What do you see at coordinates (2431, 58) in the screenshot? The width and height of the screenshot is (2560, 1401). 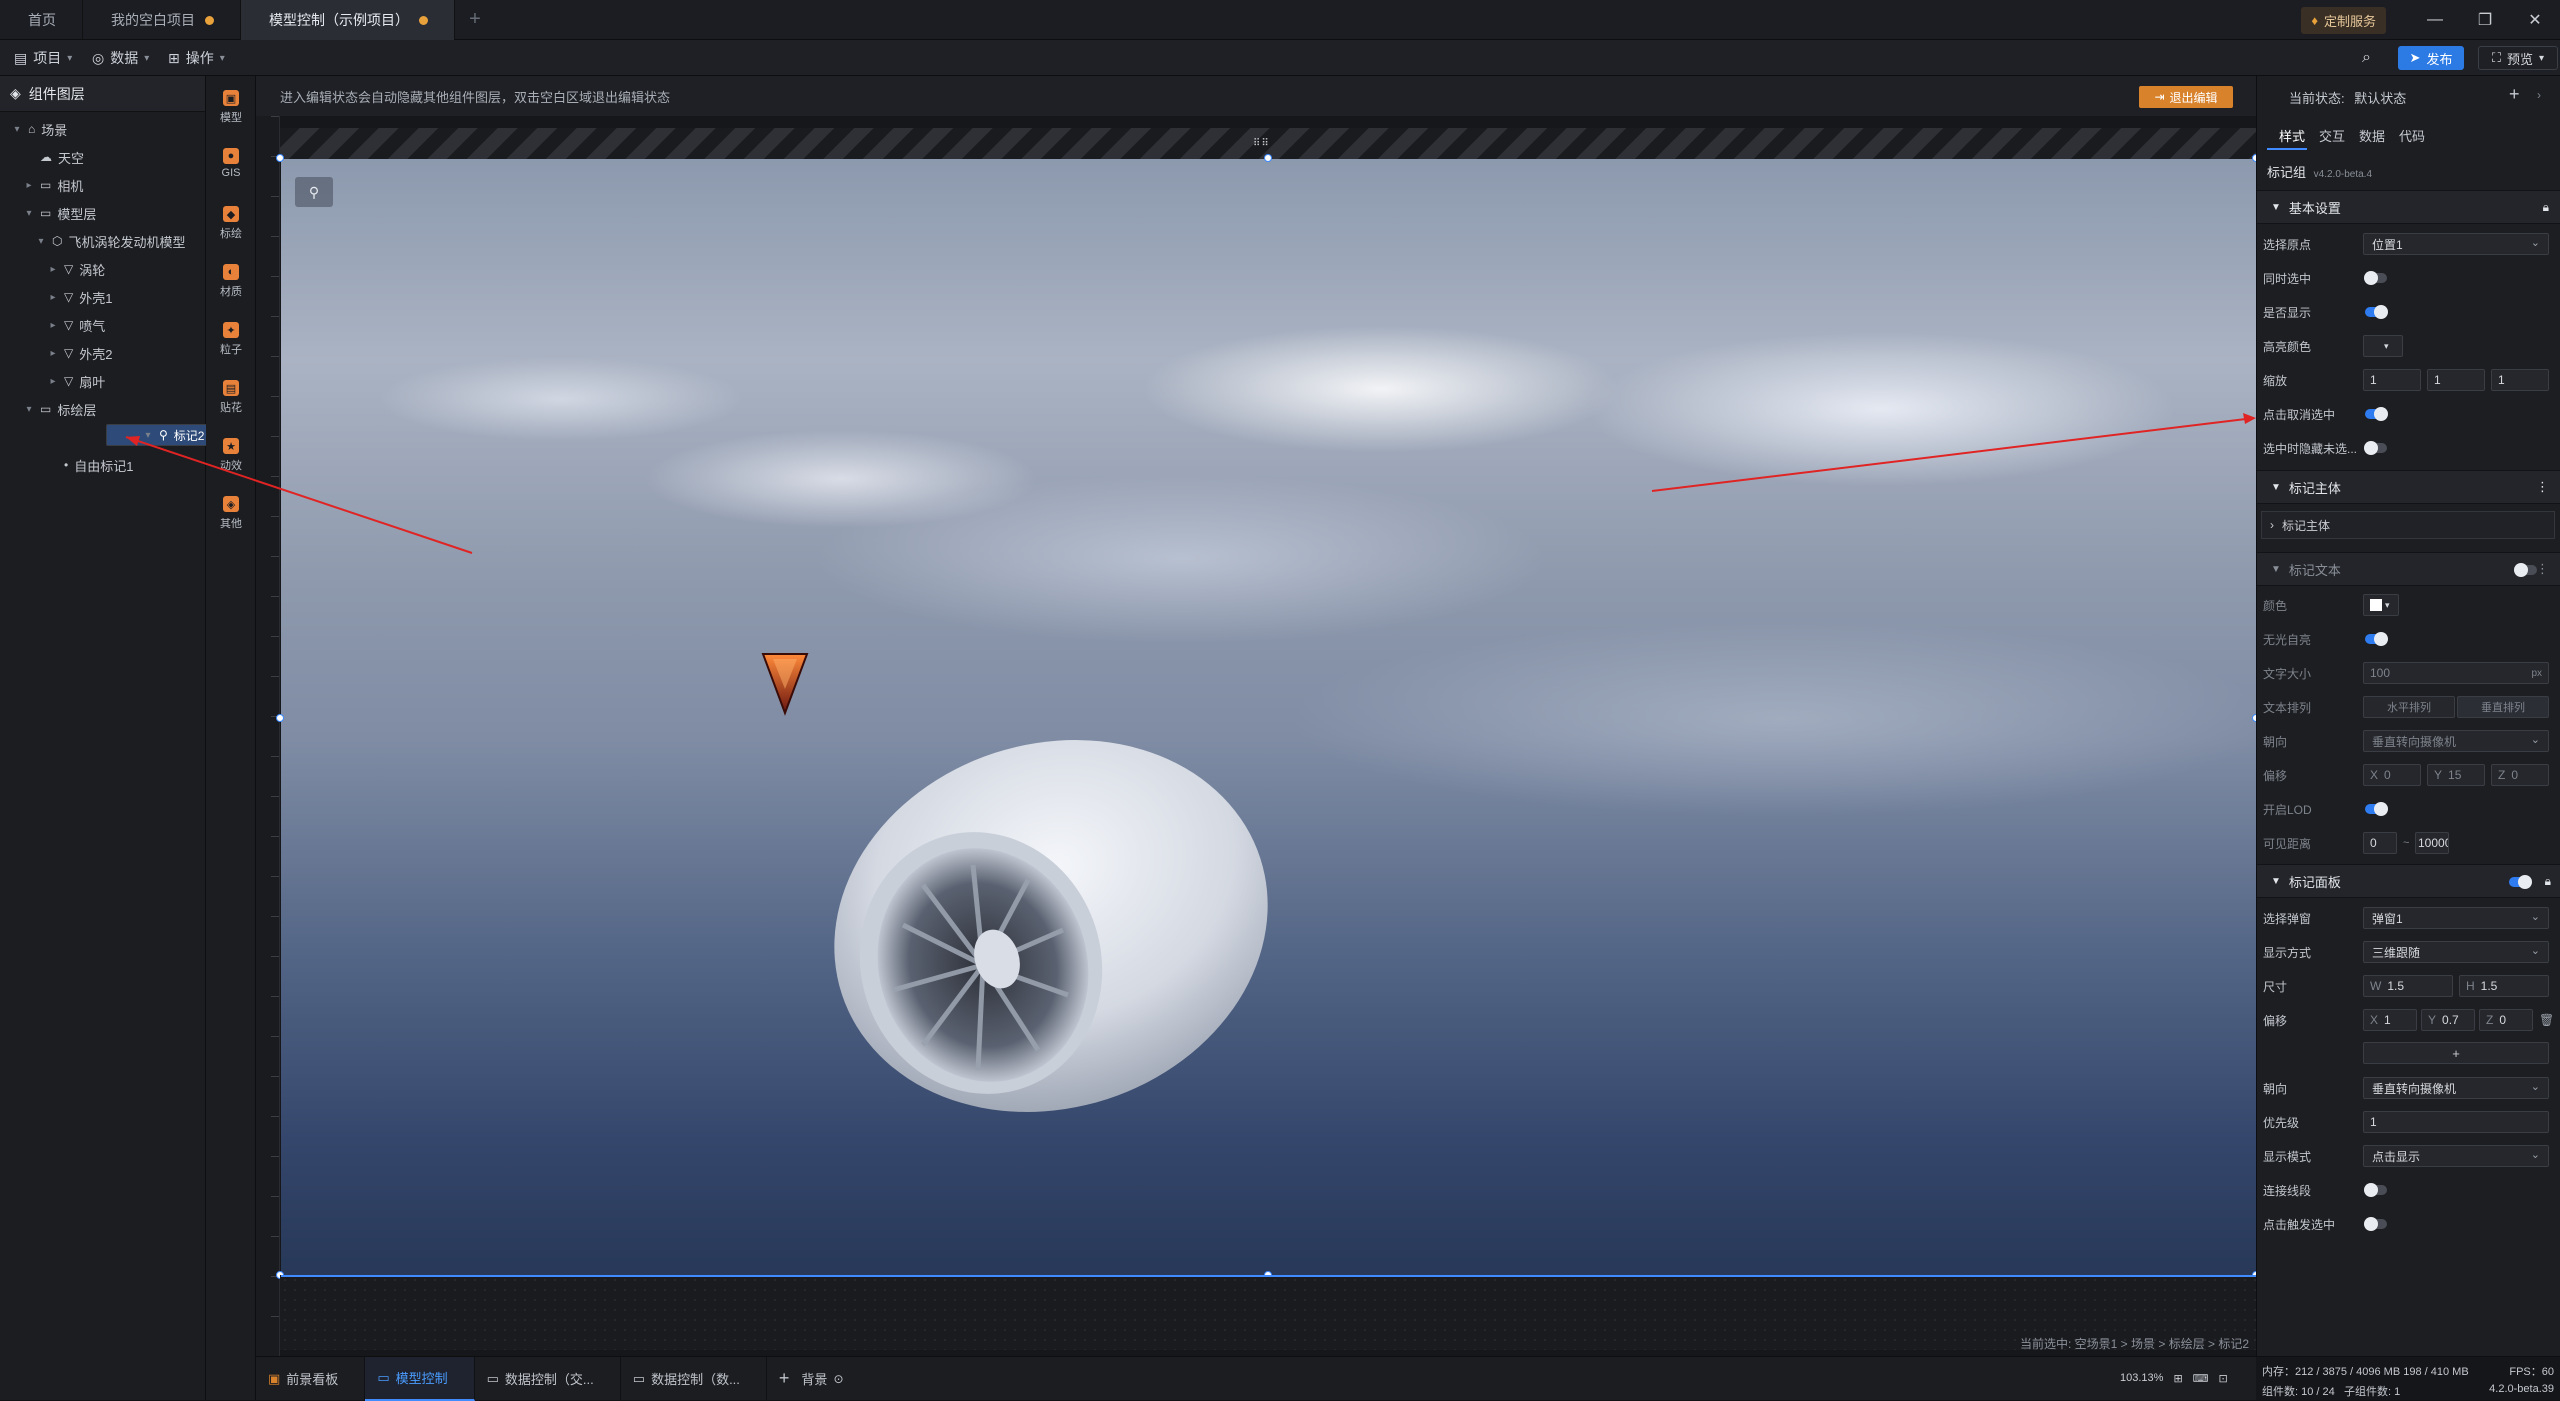 I see `publish-button: ➤ 发布` at bounding box center [2431, 58].